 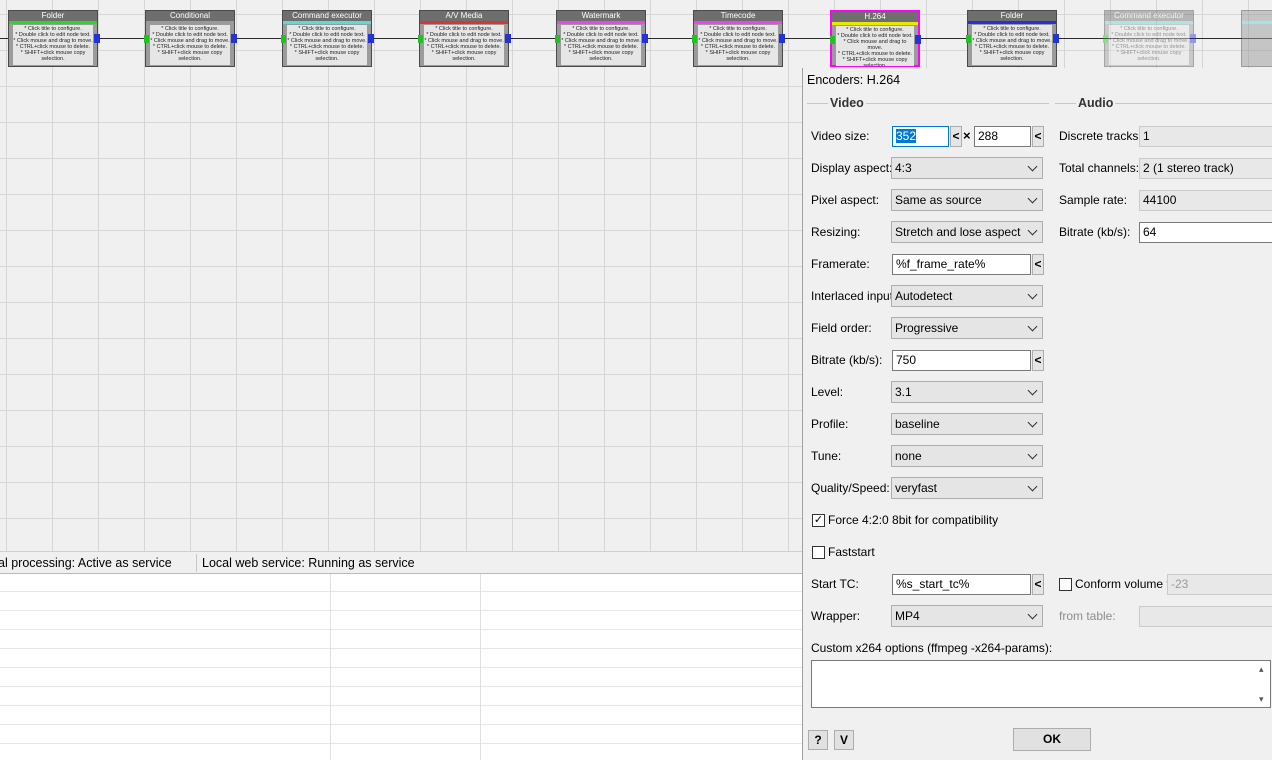 I want to click on pixel-aspect-label: Pixel aspect:, so click(x=845, y=200).